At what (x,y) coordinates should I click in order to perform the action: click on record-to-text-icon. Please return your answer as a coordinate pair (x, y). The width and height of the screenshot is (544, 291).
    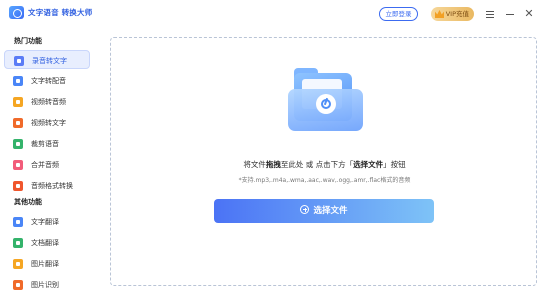
    Looking at the image, I should click on (19, 61).